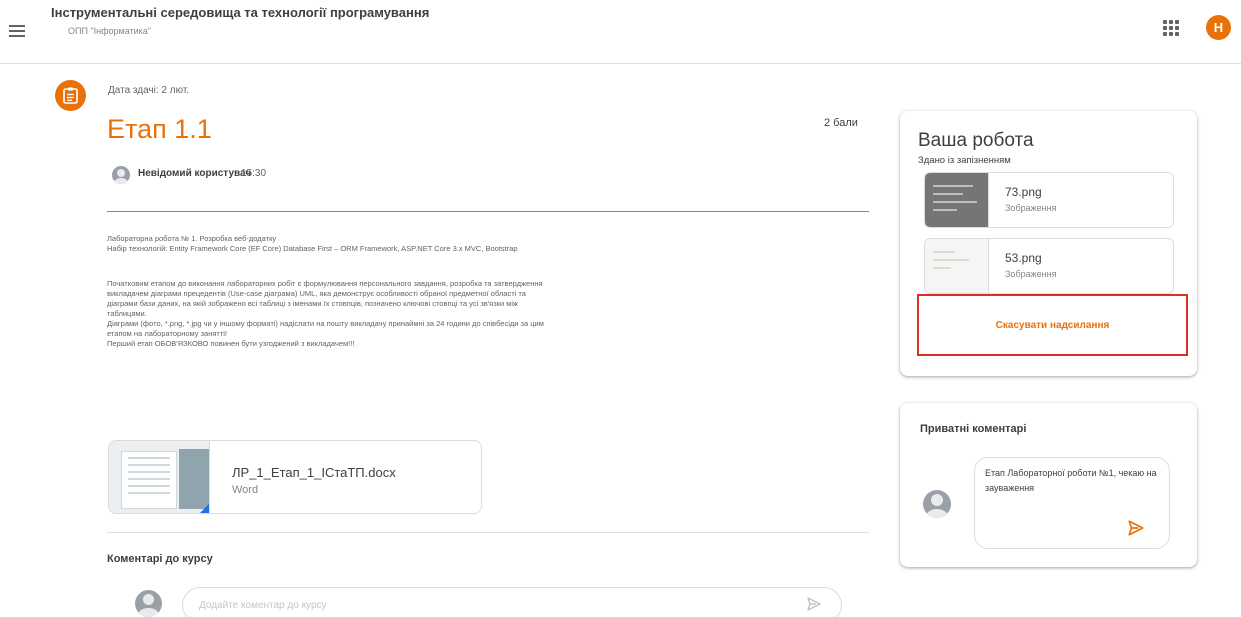 Image resolution: width=1241 pixels, height=617 pixels. Describe the element at coordinates (964, 160) in the screenshot. I see `submission-status: Здано із запізненням` at that location.